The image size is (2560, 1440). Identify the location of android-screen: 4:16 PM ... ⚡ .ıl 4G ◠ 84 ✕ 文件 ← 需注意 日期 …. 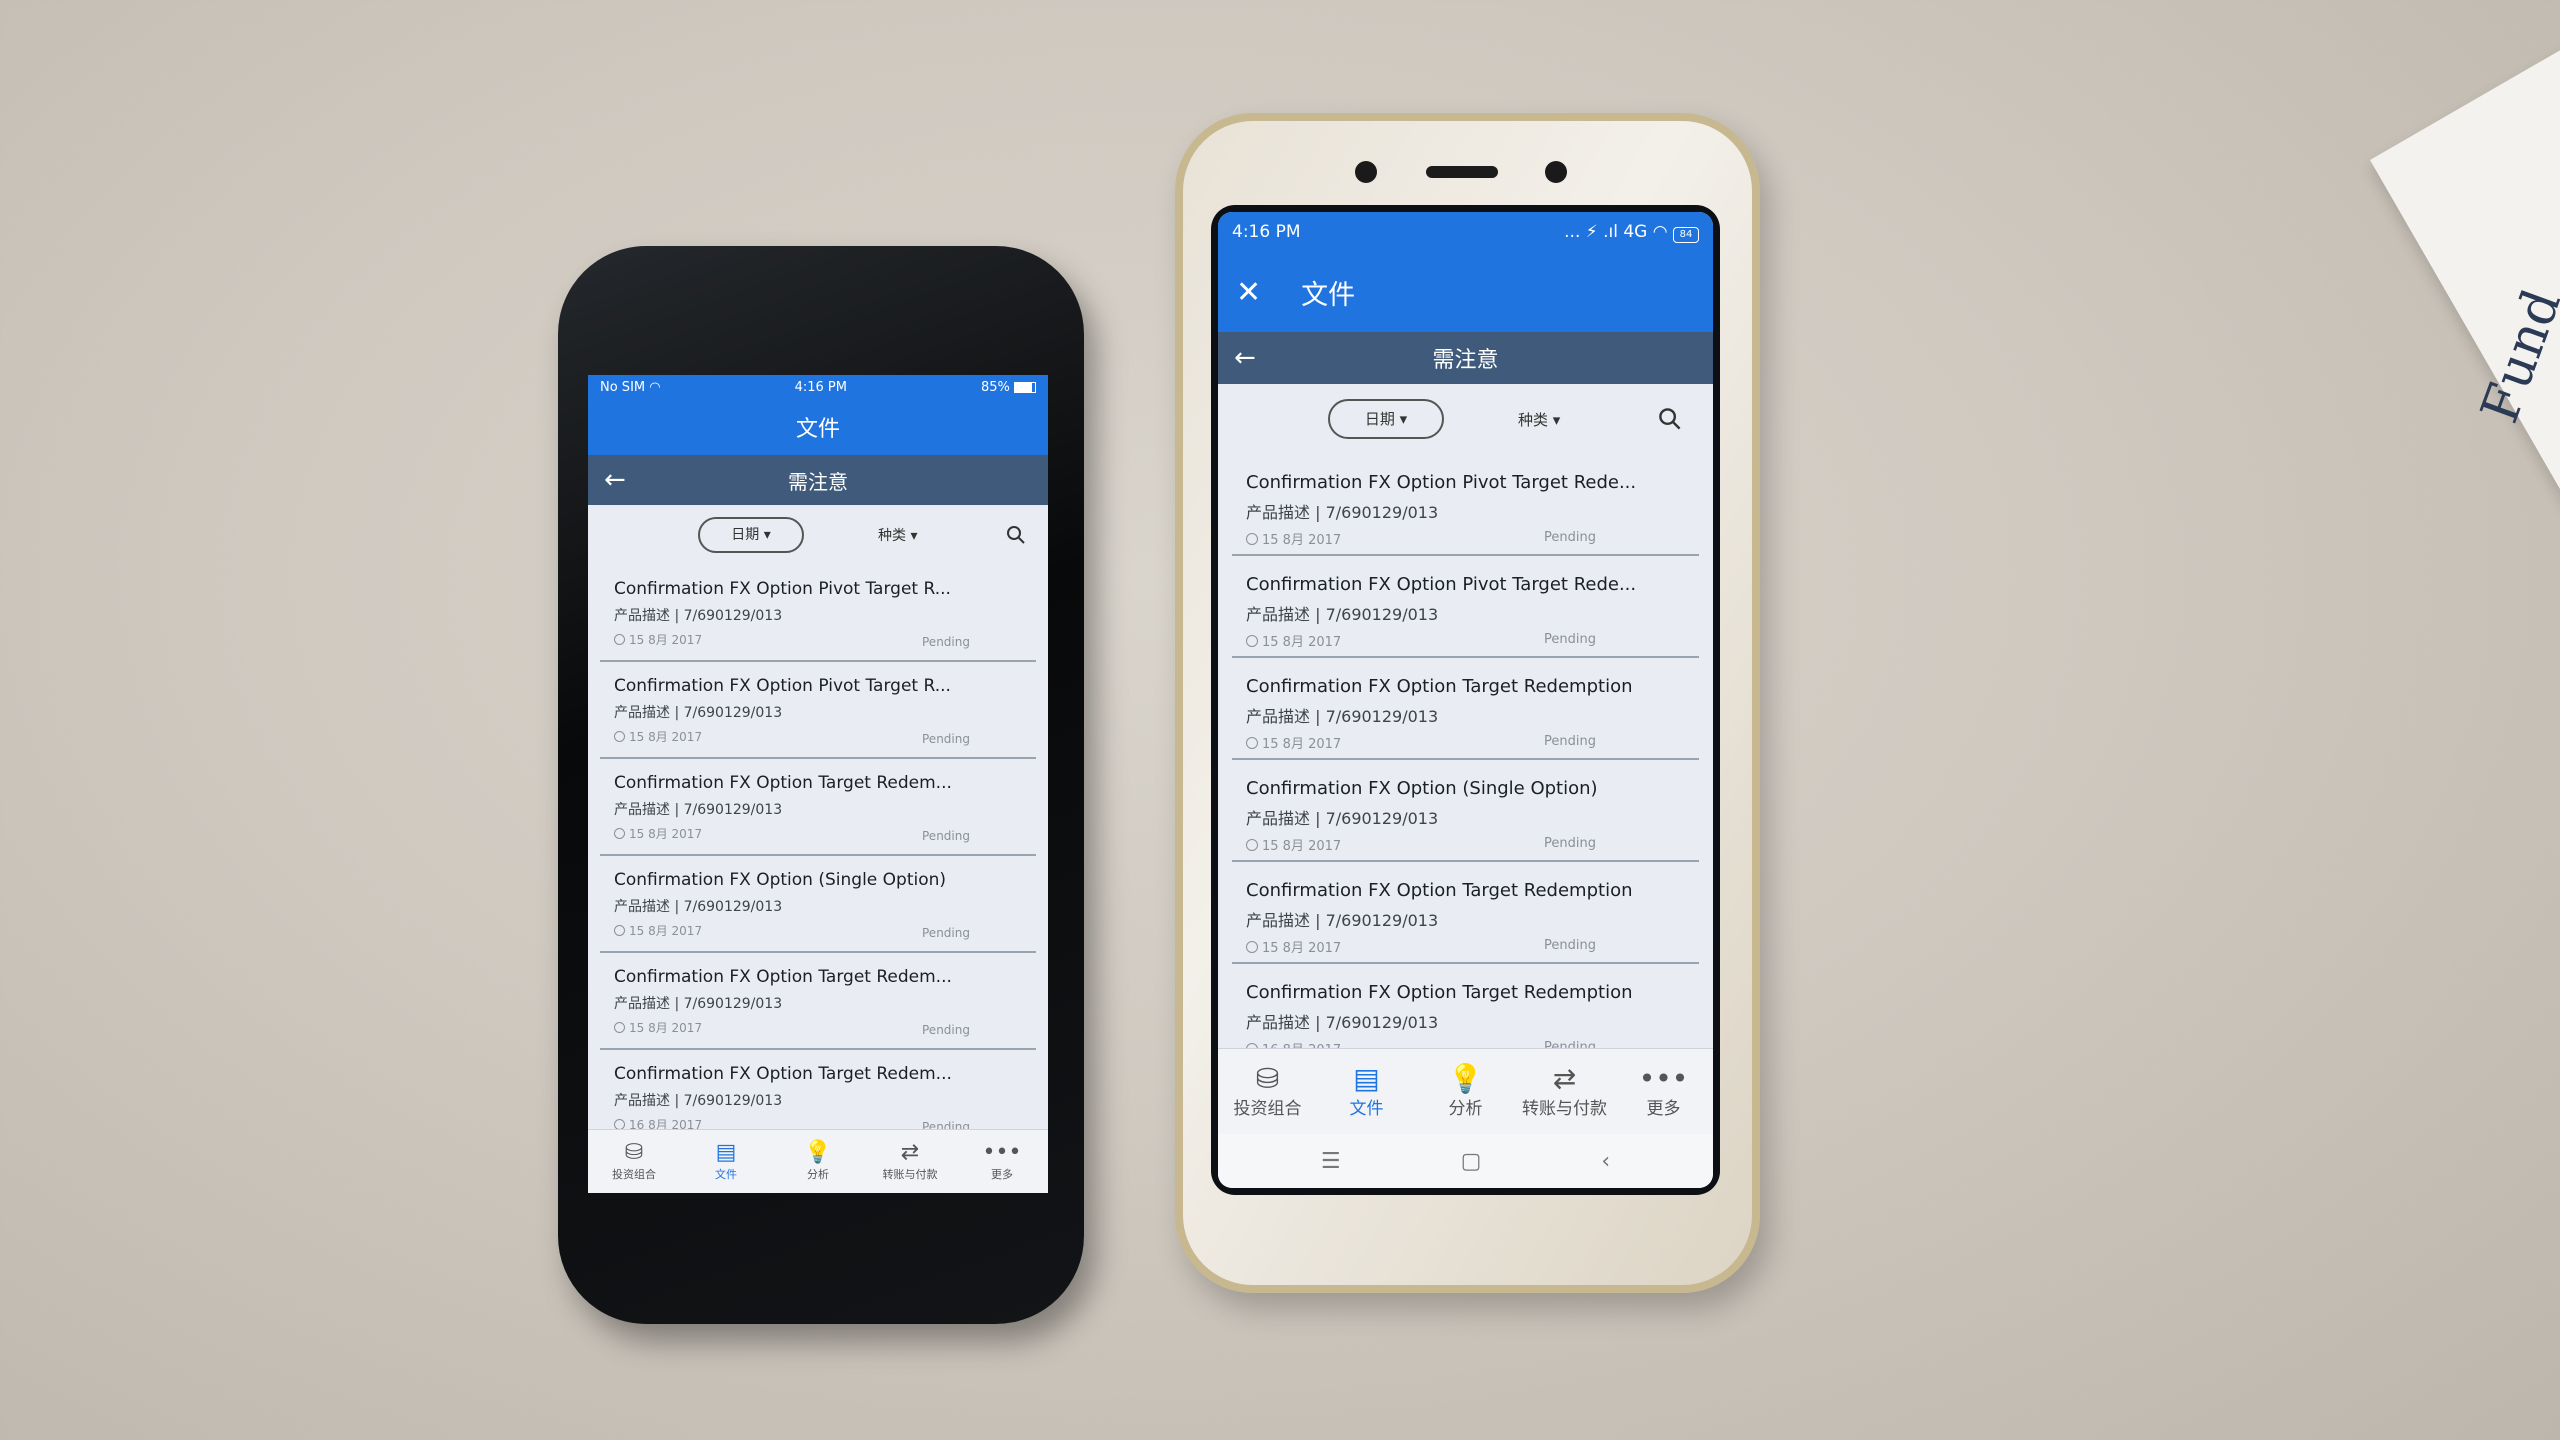
(1465, 700).